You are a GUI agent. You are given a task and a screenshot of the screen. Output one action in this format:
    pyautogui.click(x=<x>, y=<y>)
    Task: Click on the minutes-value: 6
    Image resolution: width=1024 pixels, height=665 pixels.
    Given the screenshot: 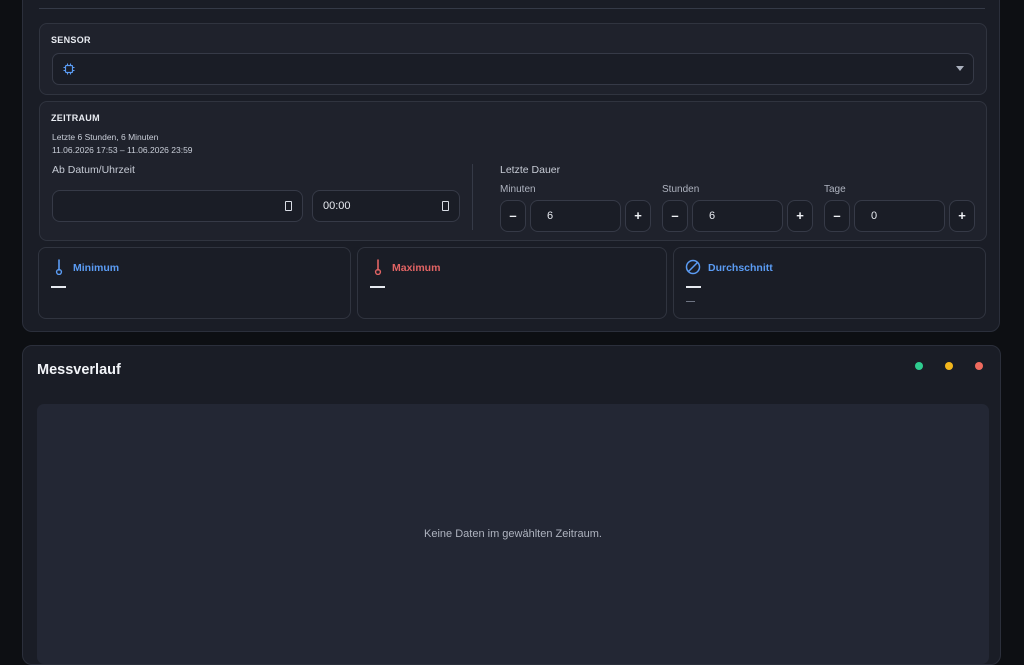 What is the action you would take?
    pyautogui.click(x=550, y=216)
    